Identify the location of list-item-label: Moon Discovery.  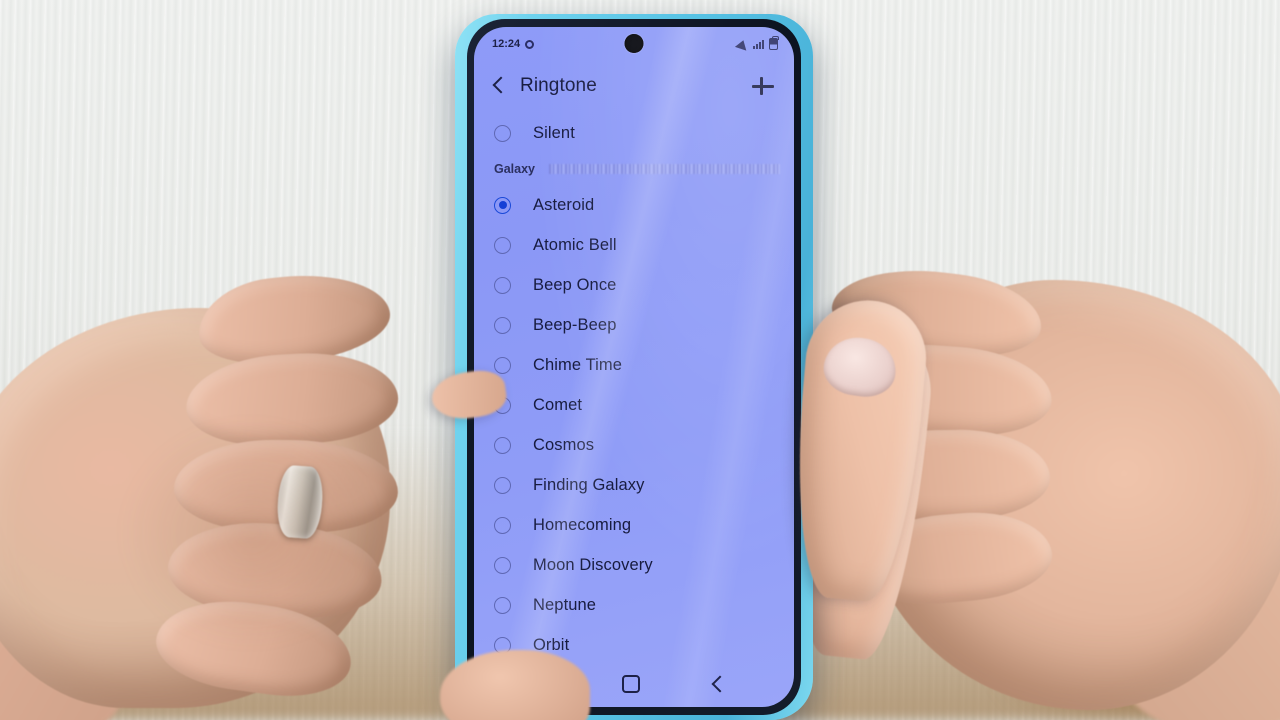
(593, 564).